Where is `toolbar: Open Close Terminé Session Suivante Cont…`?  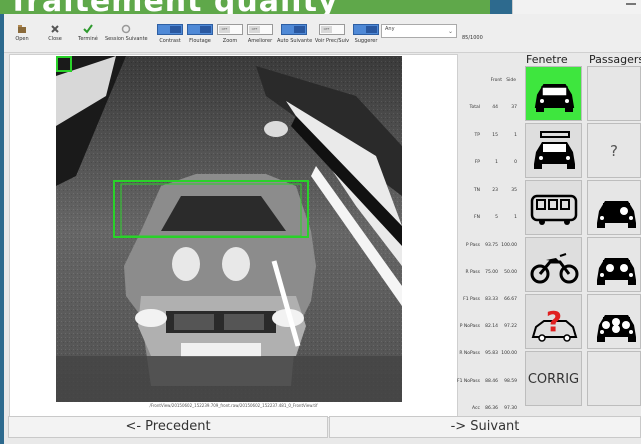
toolbar: Open Close Terminé Session Suivante Cont… is located at coordinates (322, 33).